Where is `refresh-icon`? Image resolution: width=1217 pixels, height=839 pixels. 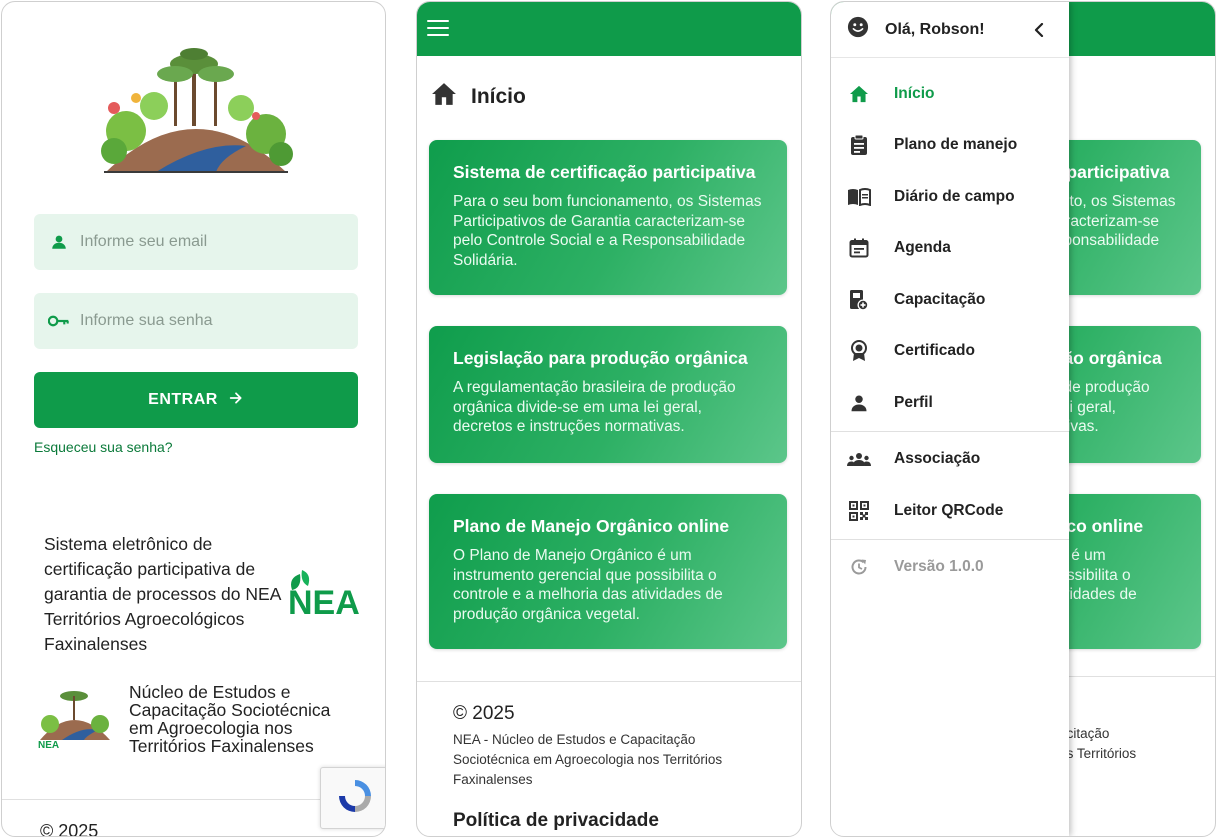 refresh-icon is located at coordinates (859, 567).